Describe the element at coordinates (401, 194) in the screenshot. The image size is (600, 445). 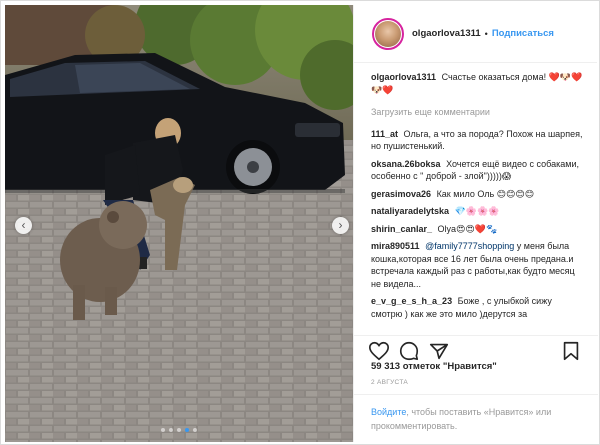
I see `comment-username: gerasimova26` at that location.